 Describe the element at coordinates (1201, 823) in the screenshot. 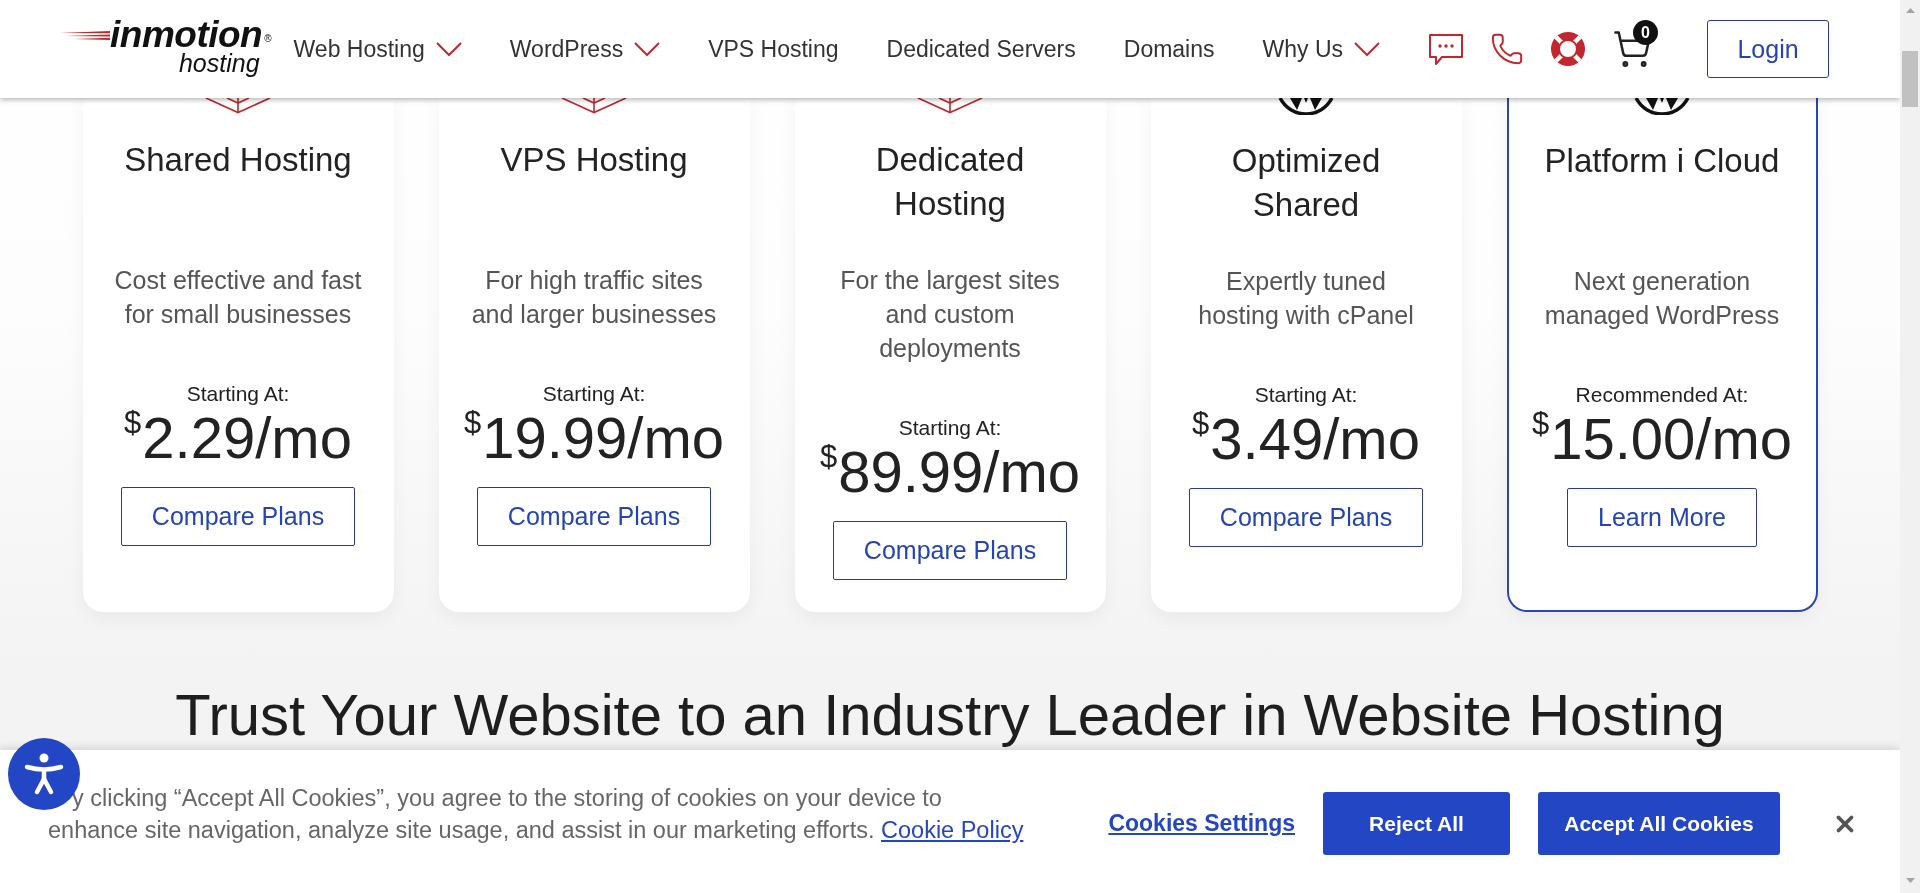

I see `cookies-settings-link: Cookies Settings` at that location.